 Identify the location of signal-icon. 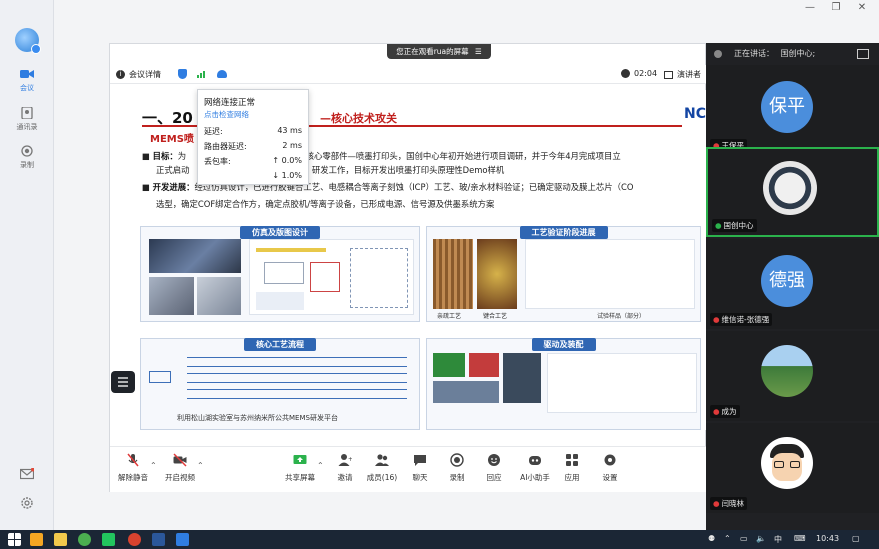
(201, 74).